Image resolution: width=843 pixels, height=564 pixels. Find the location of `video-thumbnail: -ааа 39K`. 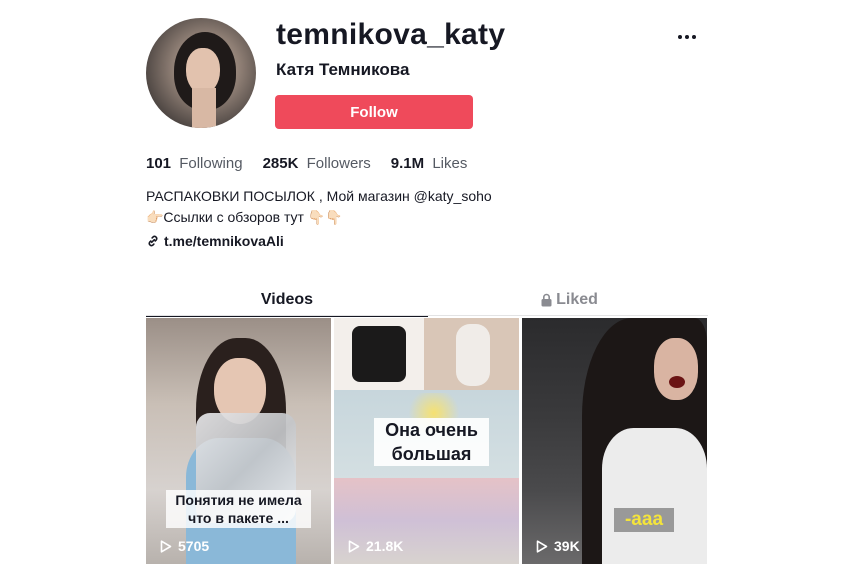

video-thumbnail: -ааа 39K is located at coordinates (614, 441).